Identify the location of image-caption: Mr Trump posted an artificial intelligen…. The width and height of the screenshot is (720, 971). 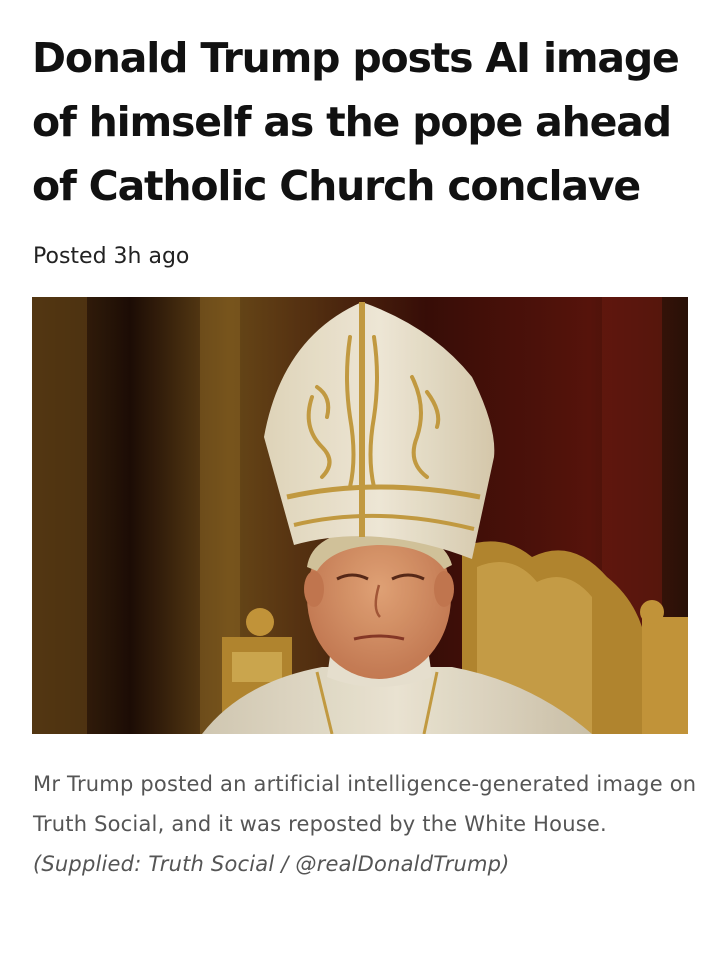
(365, 824).